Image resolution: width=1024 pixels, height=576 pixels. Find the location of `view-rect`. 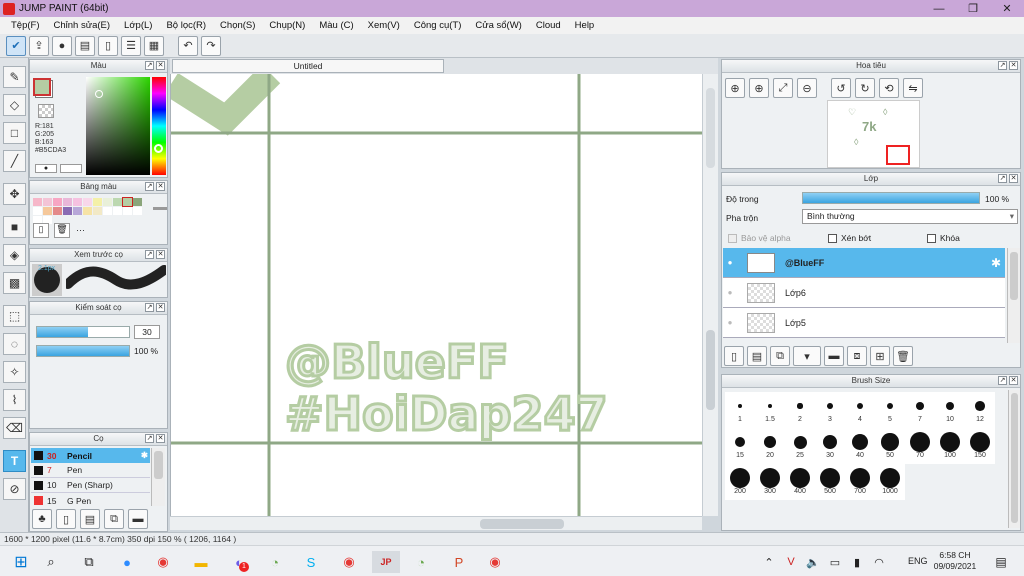

view-rect is located at coordinates (898, 155).